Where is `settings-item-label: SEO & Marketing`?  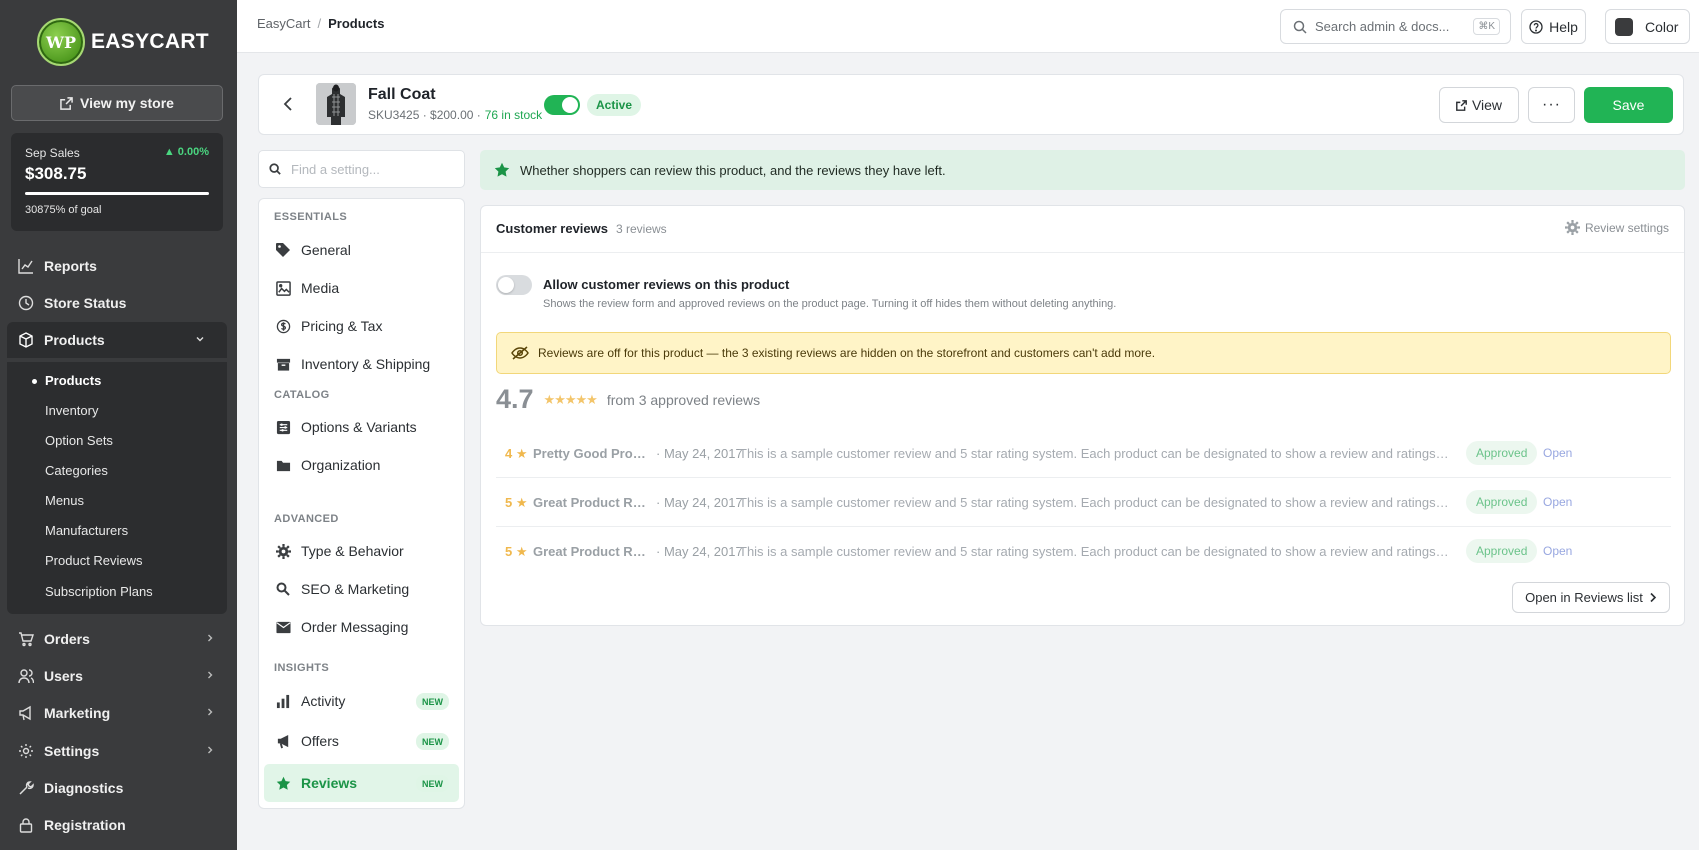 settings-item-label: SEO & Marketing is located at coordinates (355, 589).